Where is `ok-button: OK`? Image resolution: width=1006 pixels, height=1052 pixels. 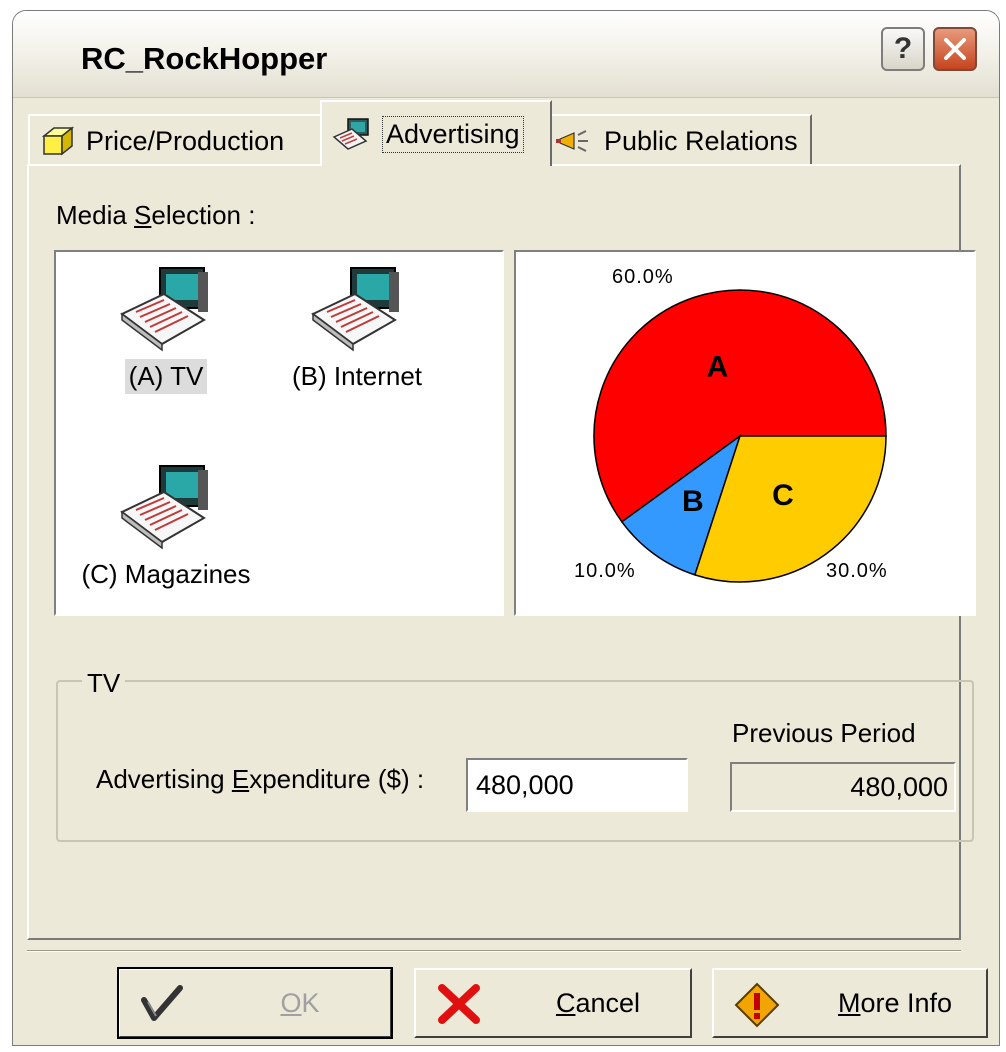 ok-button: OK is located at coordinates (255, 1003).